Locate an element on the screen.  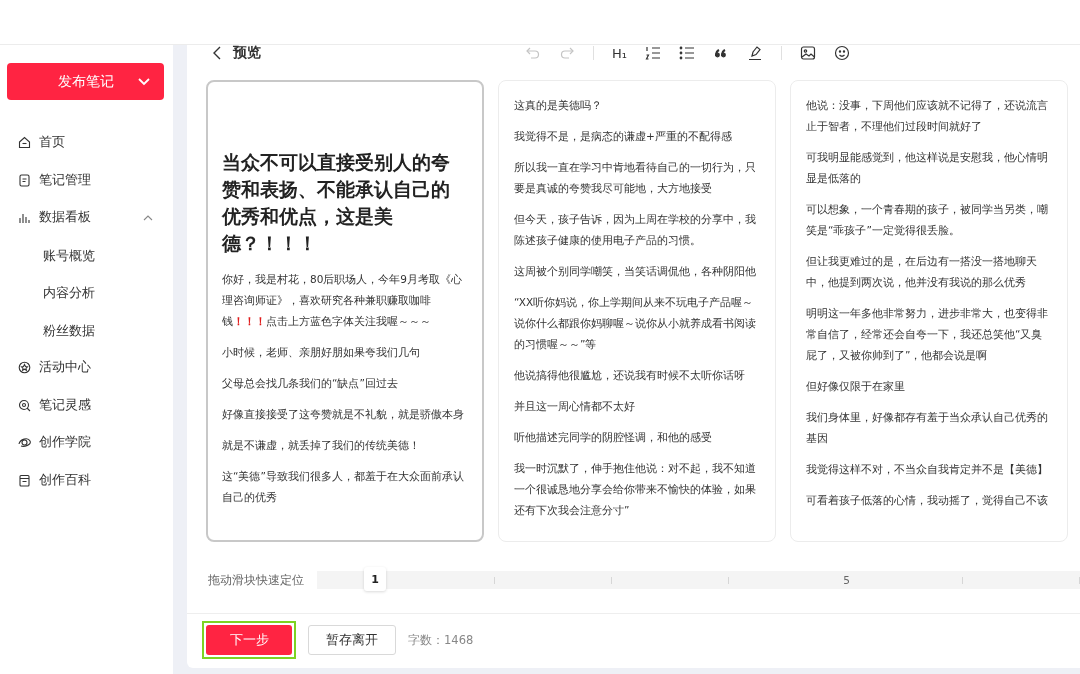
paragraph: 你好，我是村花，80后职场人，今年9月考取《心理咨询师证》，喜欢研究各种兼职赚取咖啡钱！！！点击上方蓝色字体关注我喔～～～ is located at coordinates (343, 300).